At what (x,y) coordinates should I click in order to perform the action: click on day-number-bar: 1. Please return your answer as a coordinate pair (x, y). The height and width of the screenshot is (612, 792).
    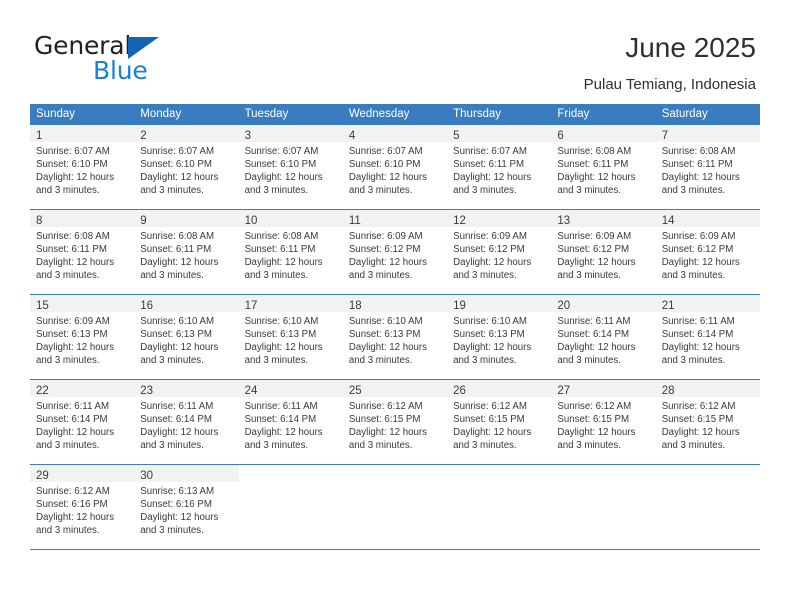
    Looking at the image, I should click on (82, 133).